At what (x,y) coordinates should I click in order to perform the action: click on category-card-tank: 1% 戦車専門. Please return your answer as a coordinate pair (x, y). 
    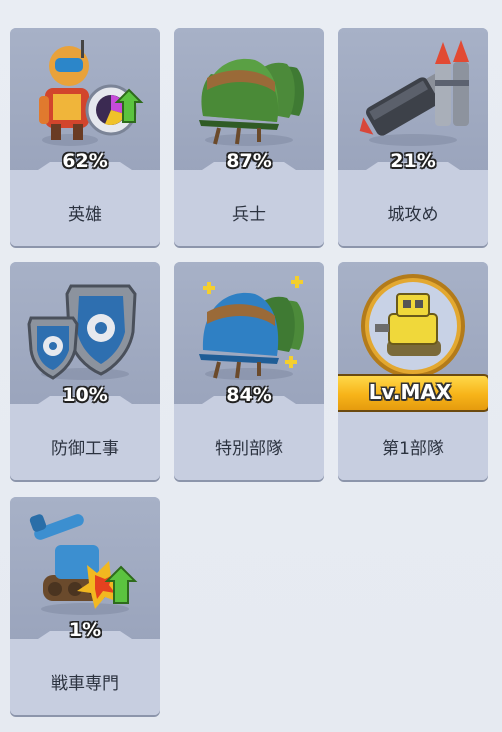
    Looking at the image, I should click on (85, 606).